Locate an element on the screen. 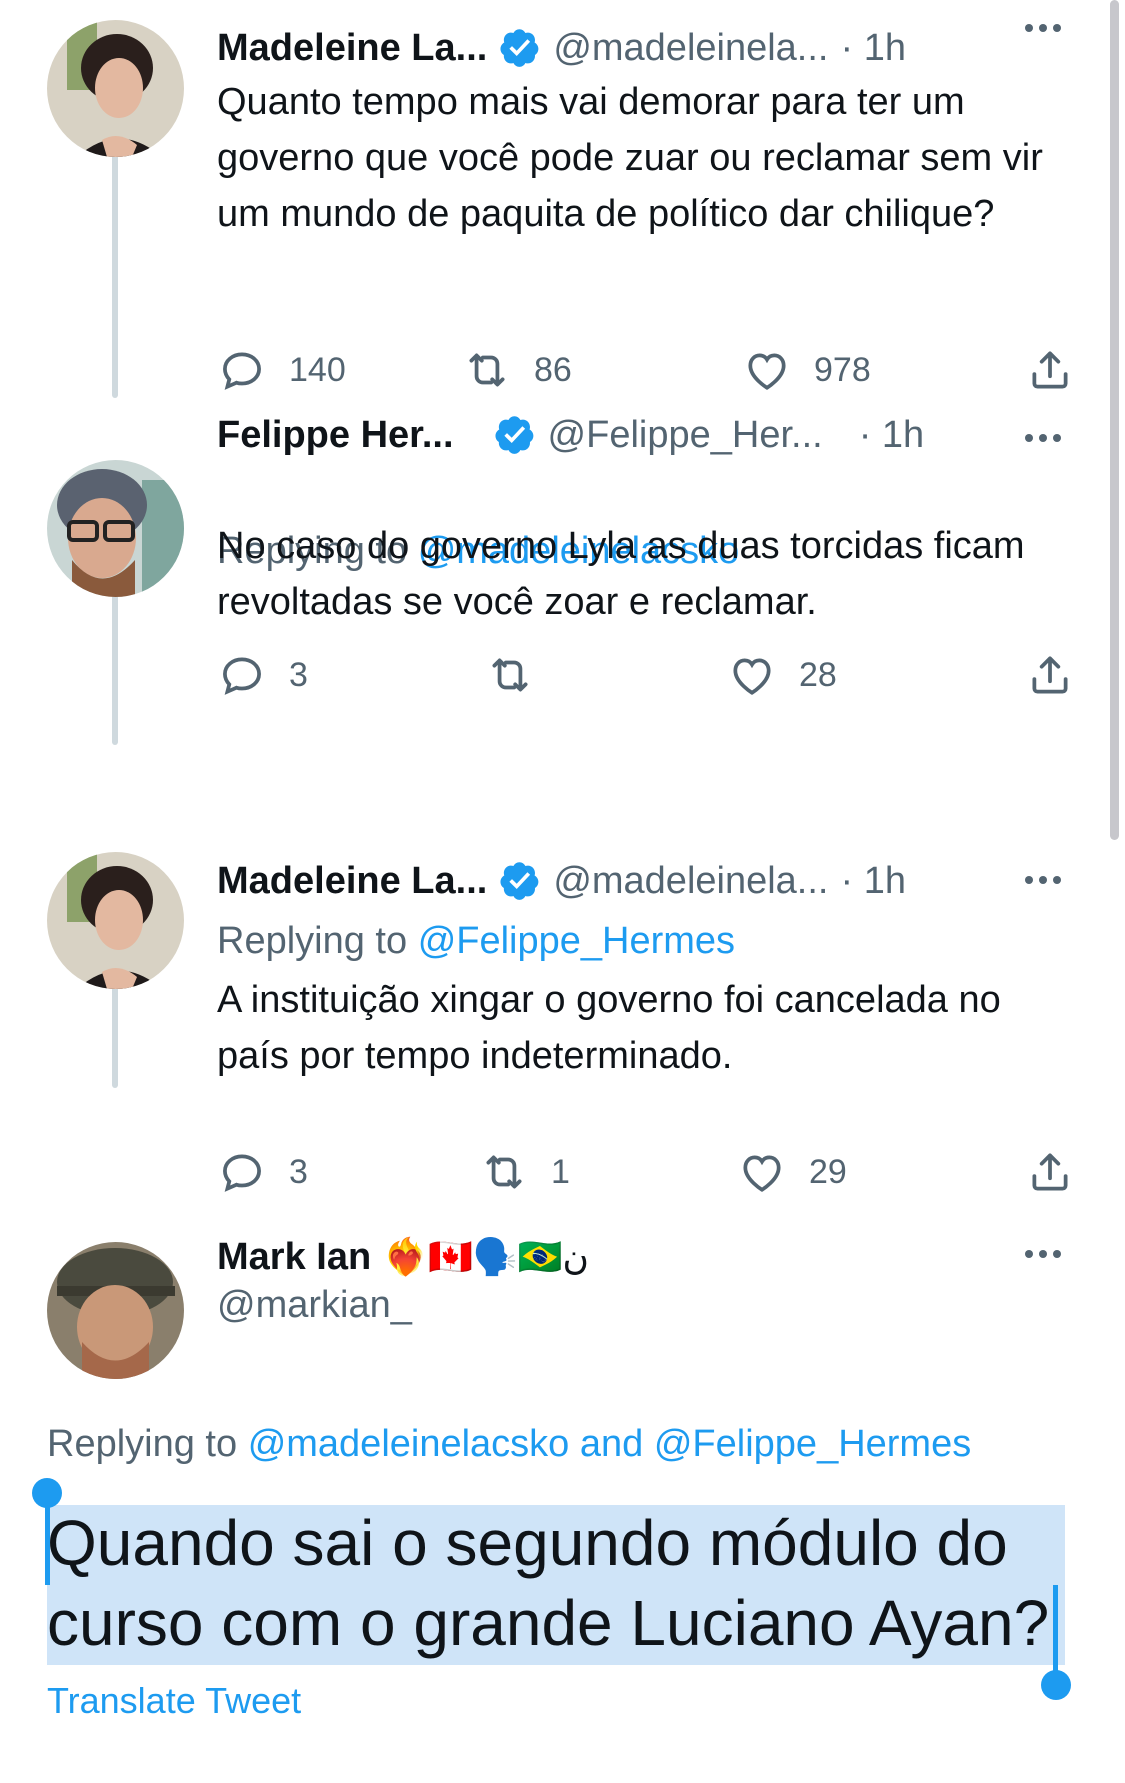 The image size is (1125, 1783). display-name: Mark Ian is located at coordinates (294, 1257).